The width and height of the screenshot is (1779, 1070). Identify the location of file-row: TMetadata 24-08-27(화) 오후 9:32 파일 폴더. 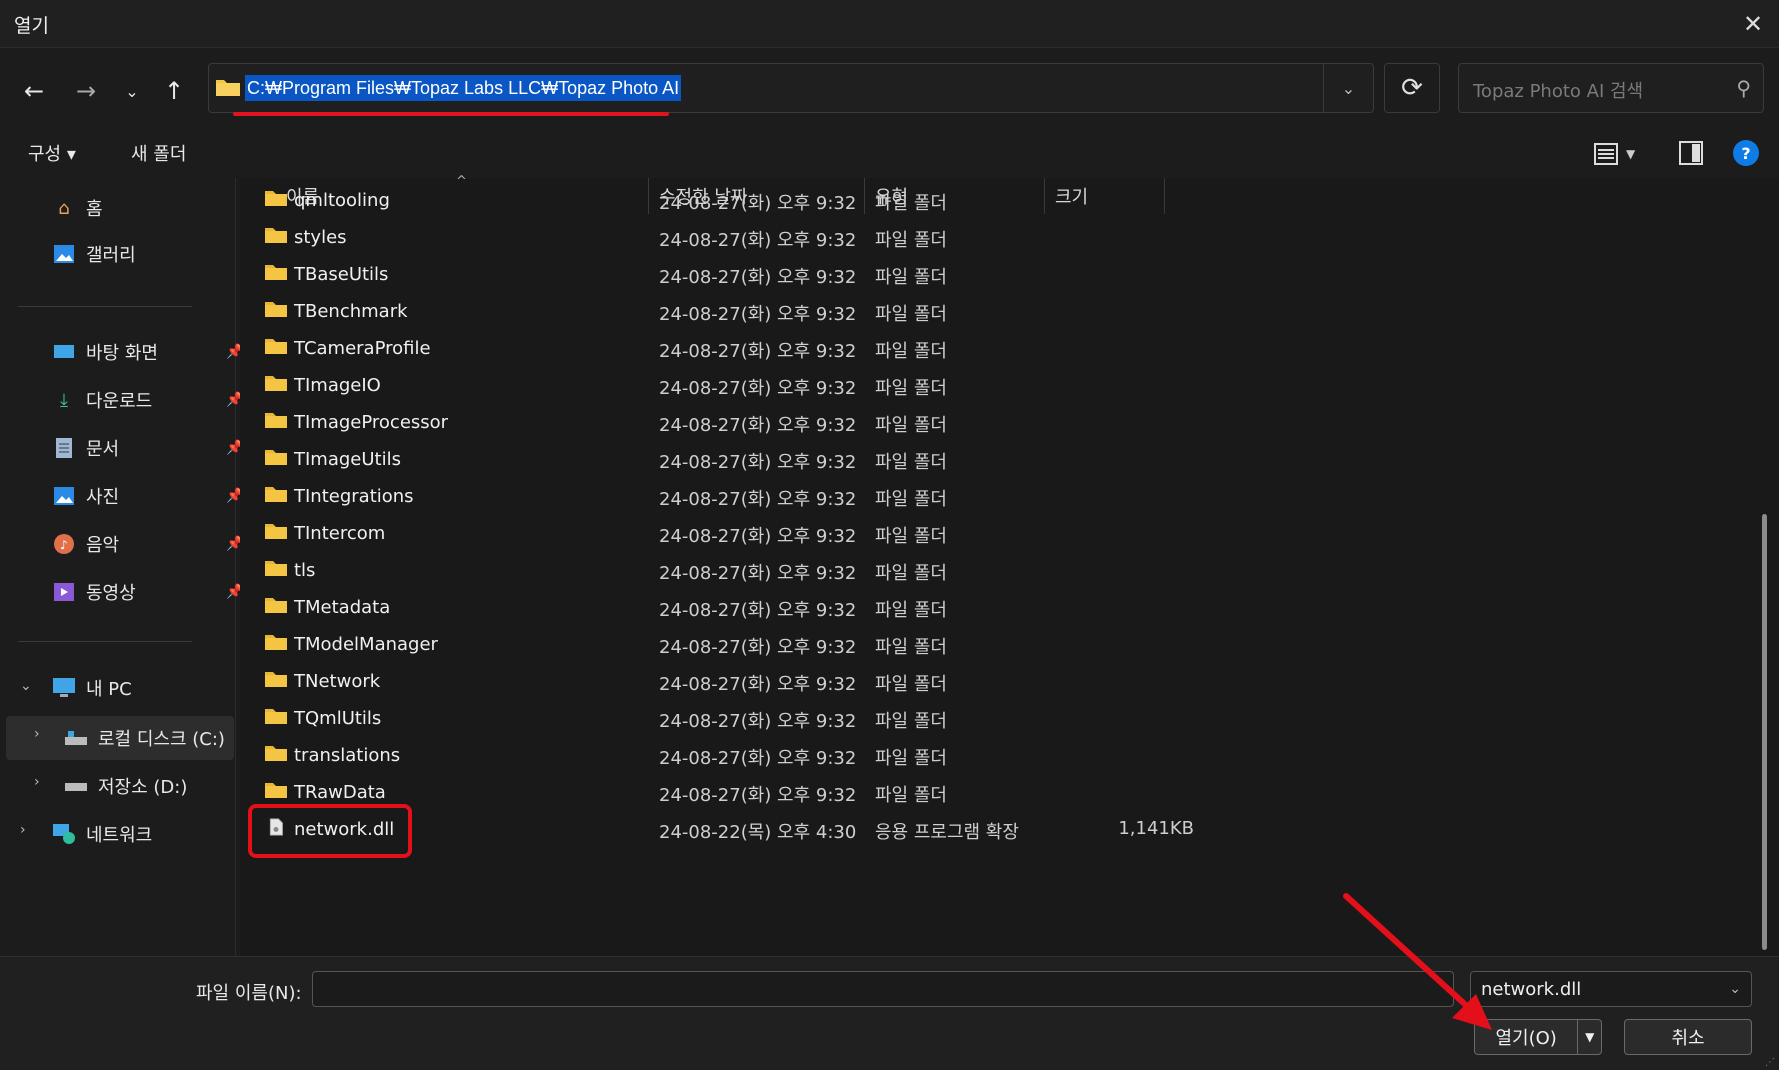
(890, 608).